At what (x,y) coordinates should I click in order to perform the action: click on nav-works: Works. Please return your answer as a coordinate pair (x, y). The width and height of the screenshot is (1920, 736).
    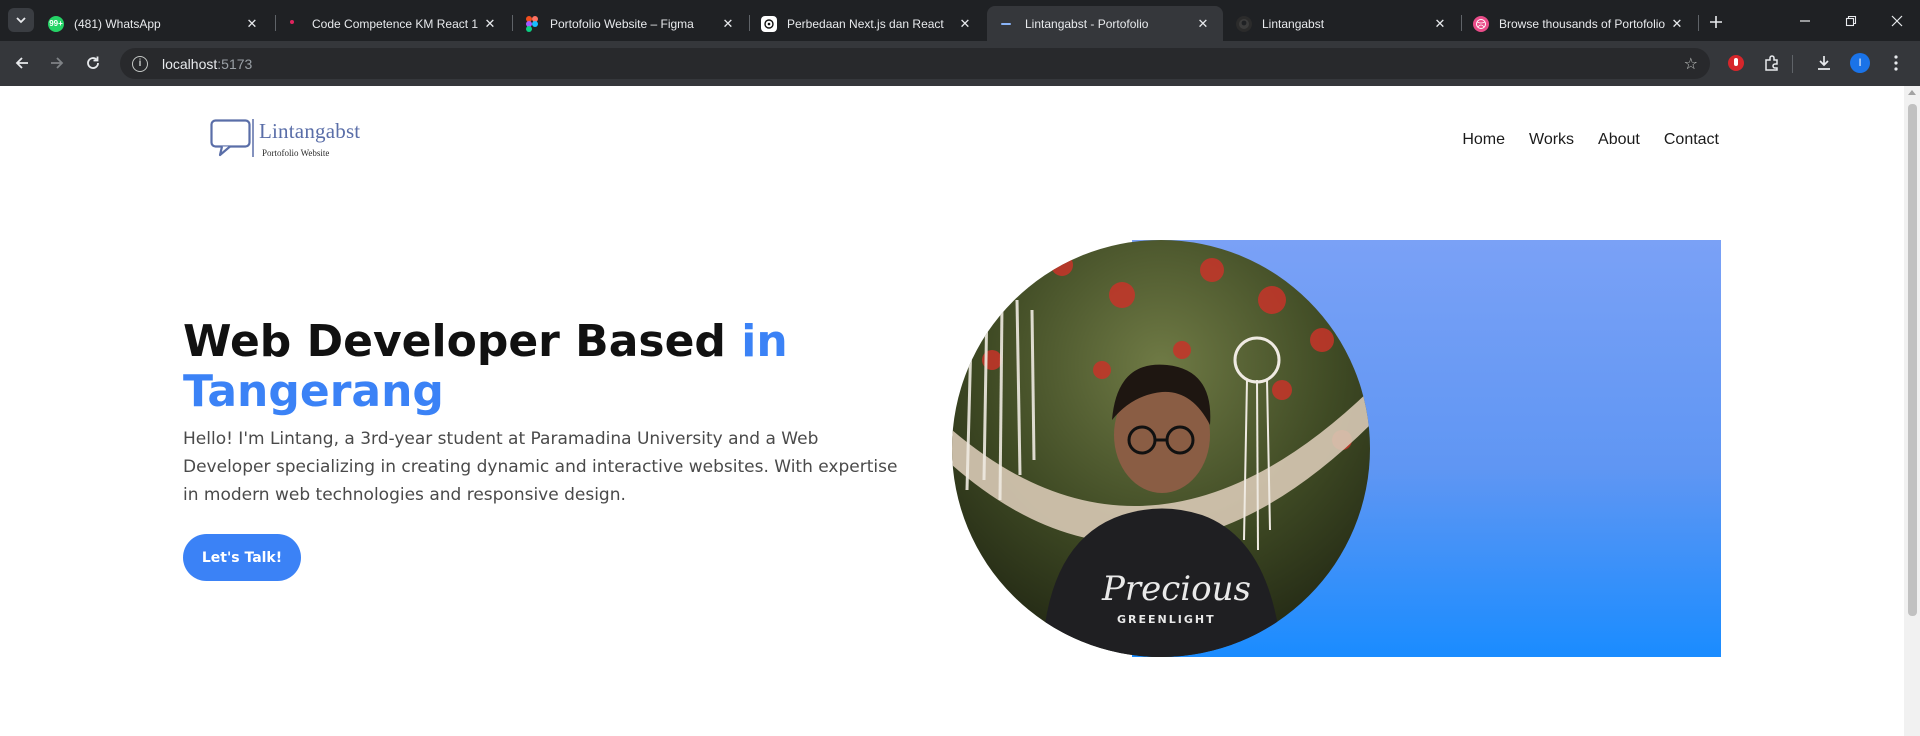
    Looking at the image, I should click on (1551, 140).